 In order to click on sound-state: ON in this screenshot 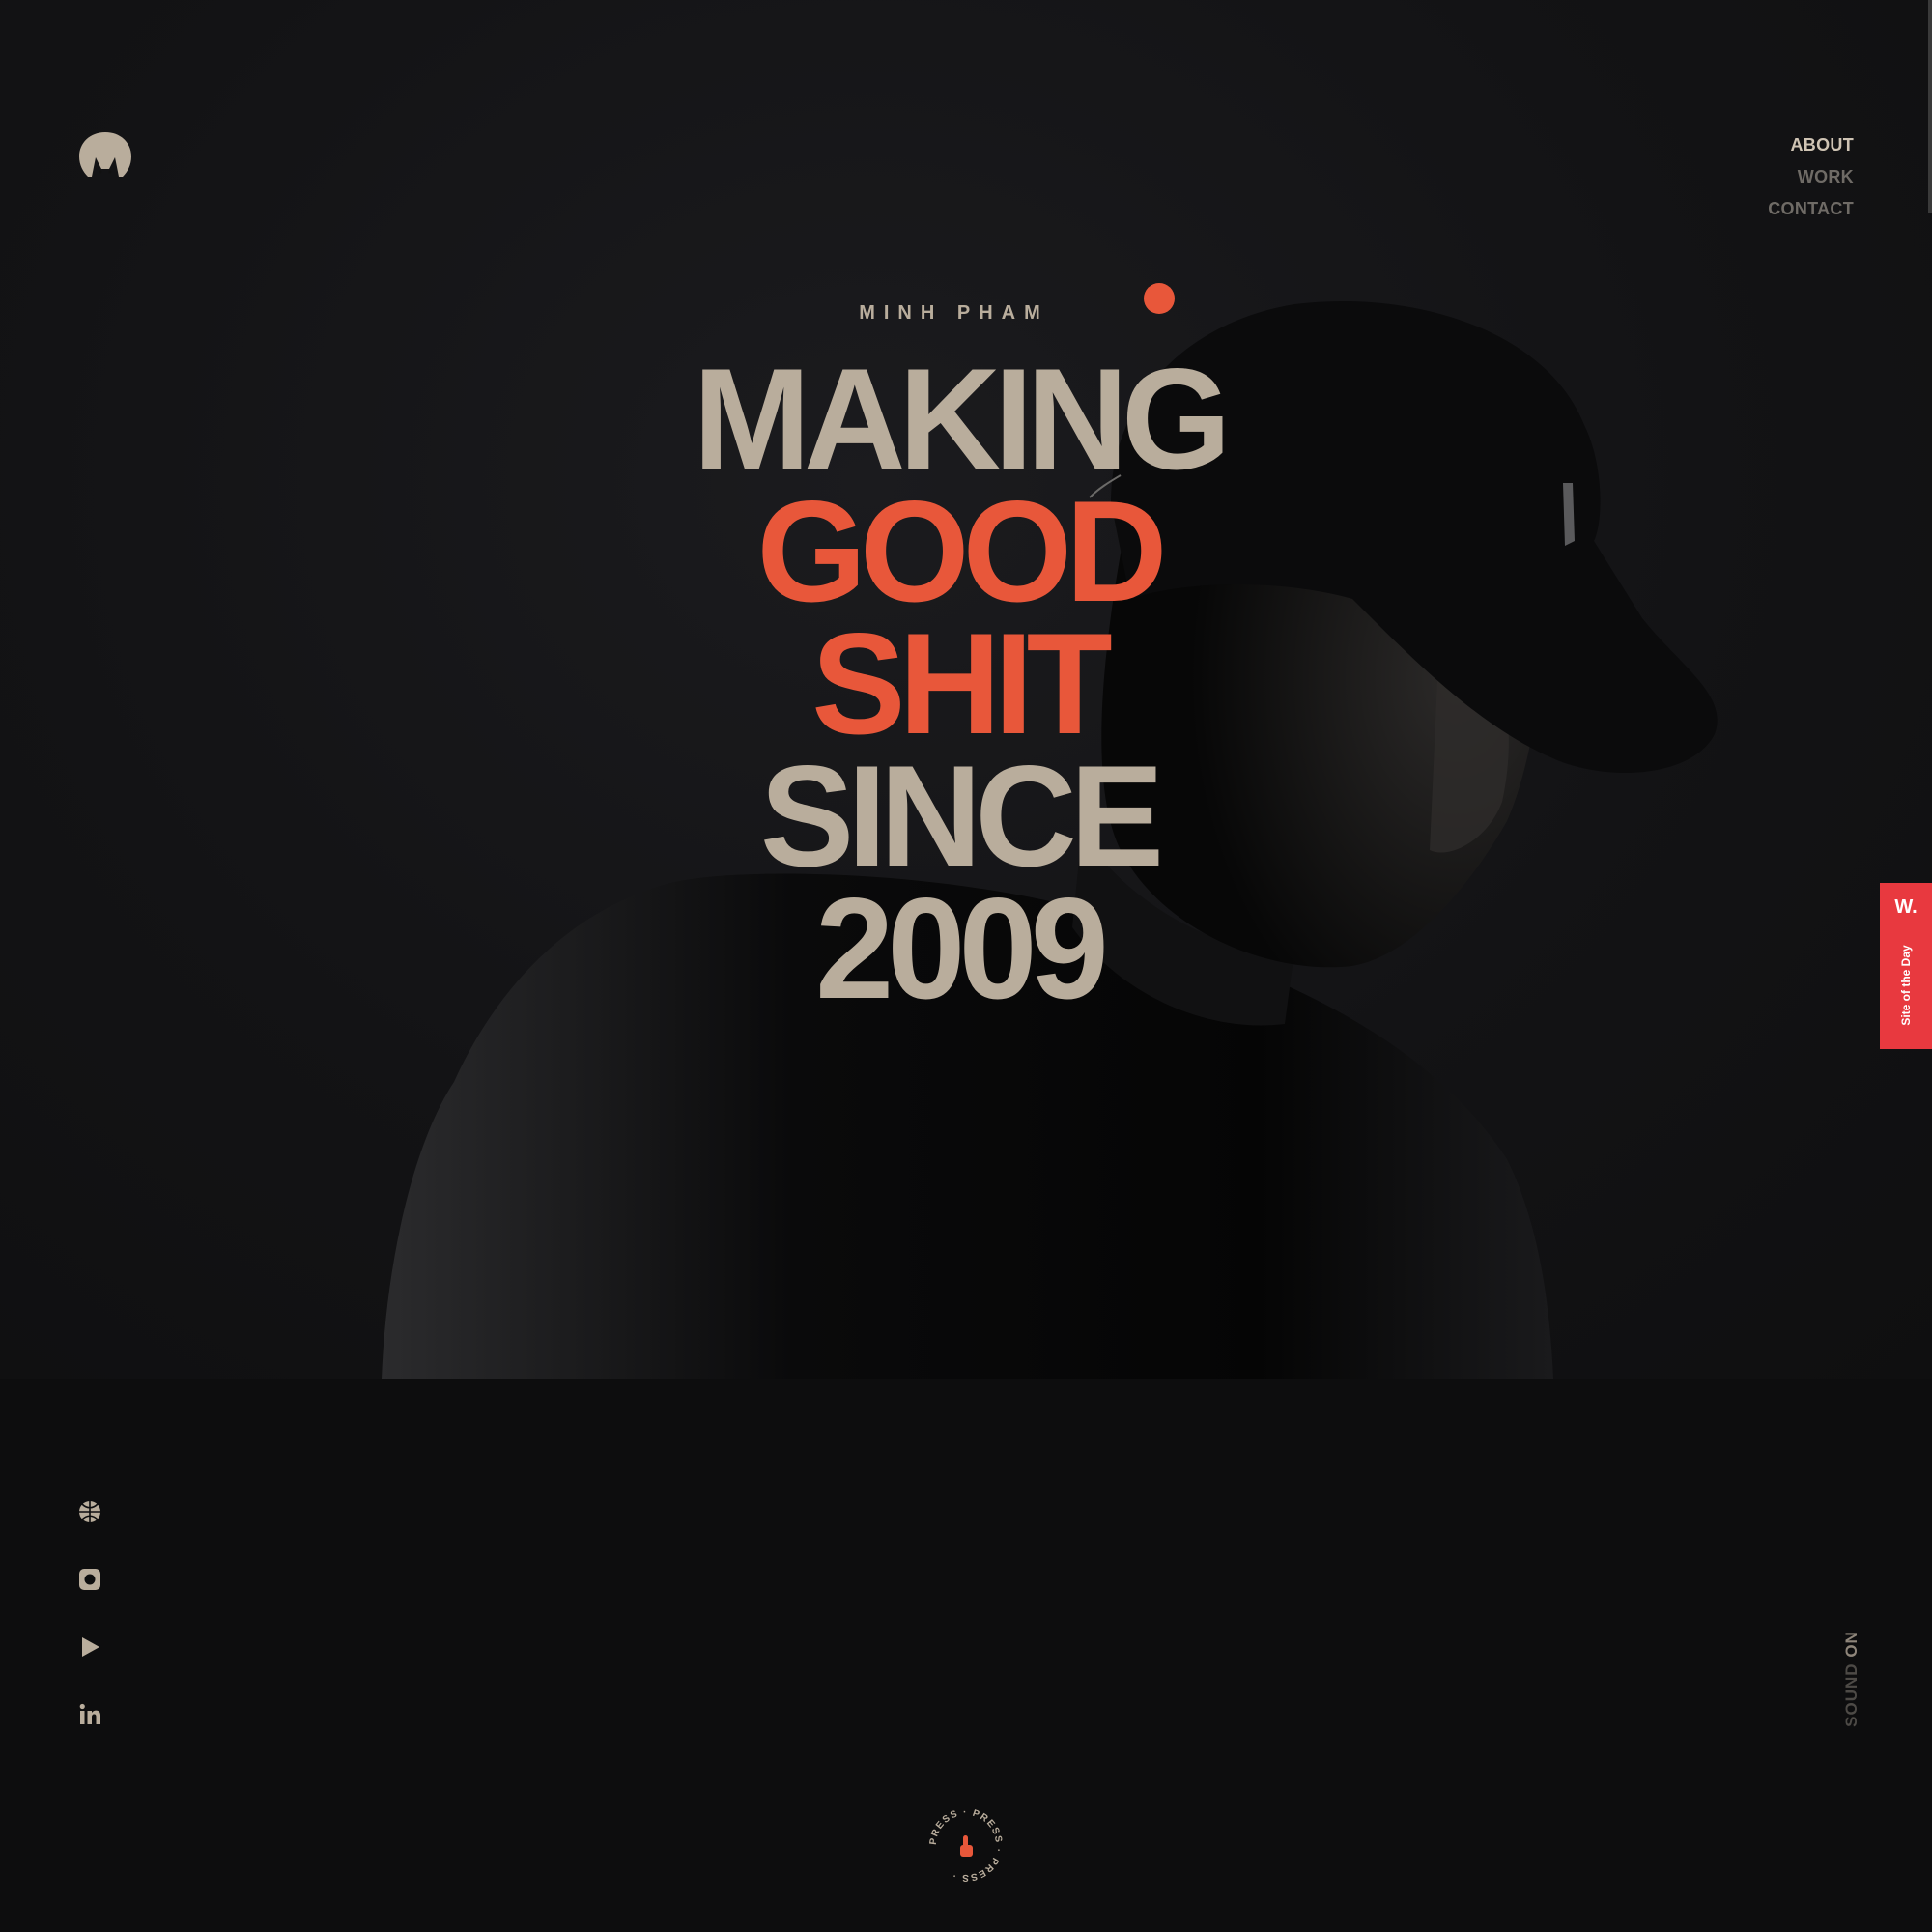, I will do `click(1851, 1644)`.